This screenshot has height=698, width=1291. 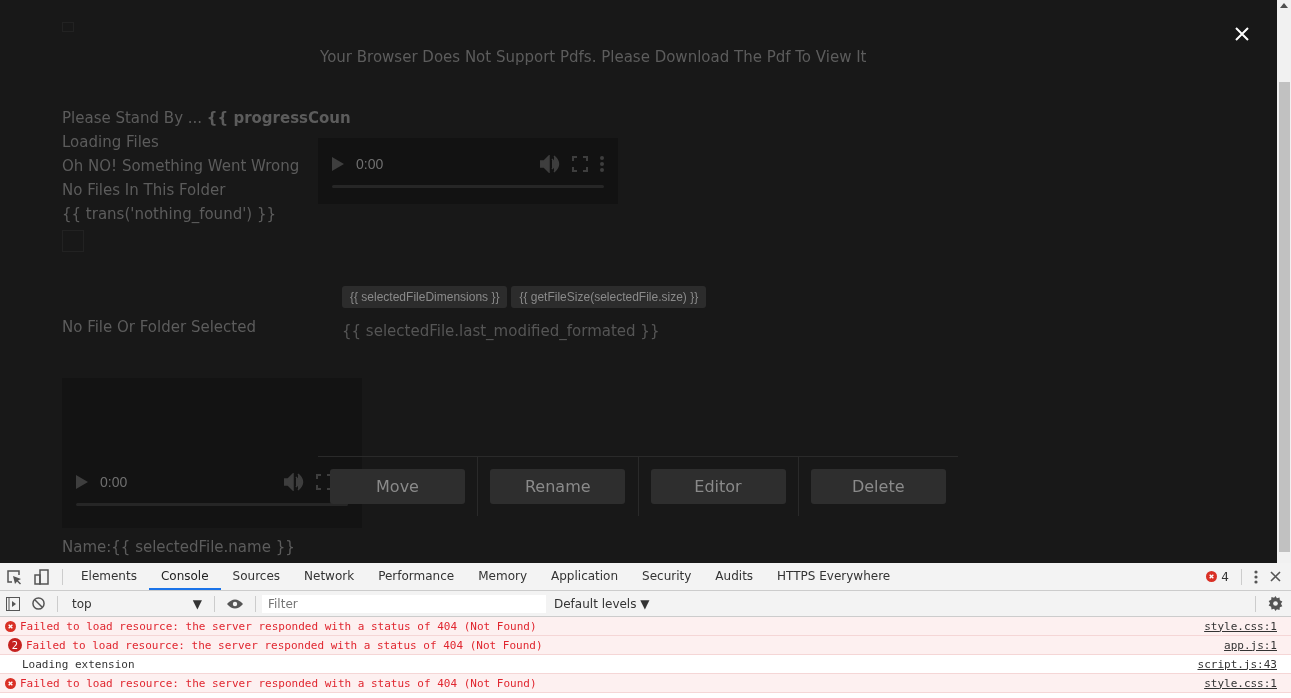 I want to click on close-icon, so click(x=1275, y=576).